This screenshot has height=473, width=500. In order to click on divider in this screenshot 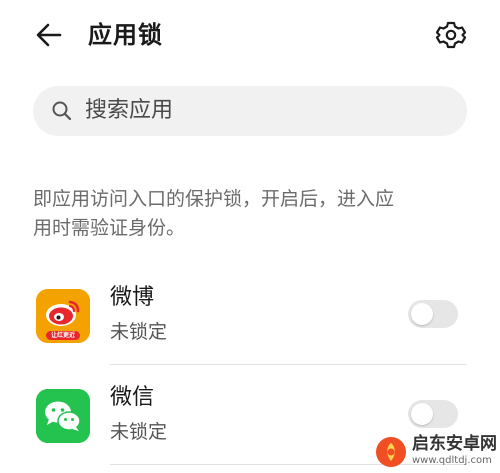, I will do `click(288, 364)`.